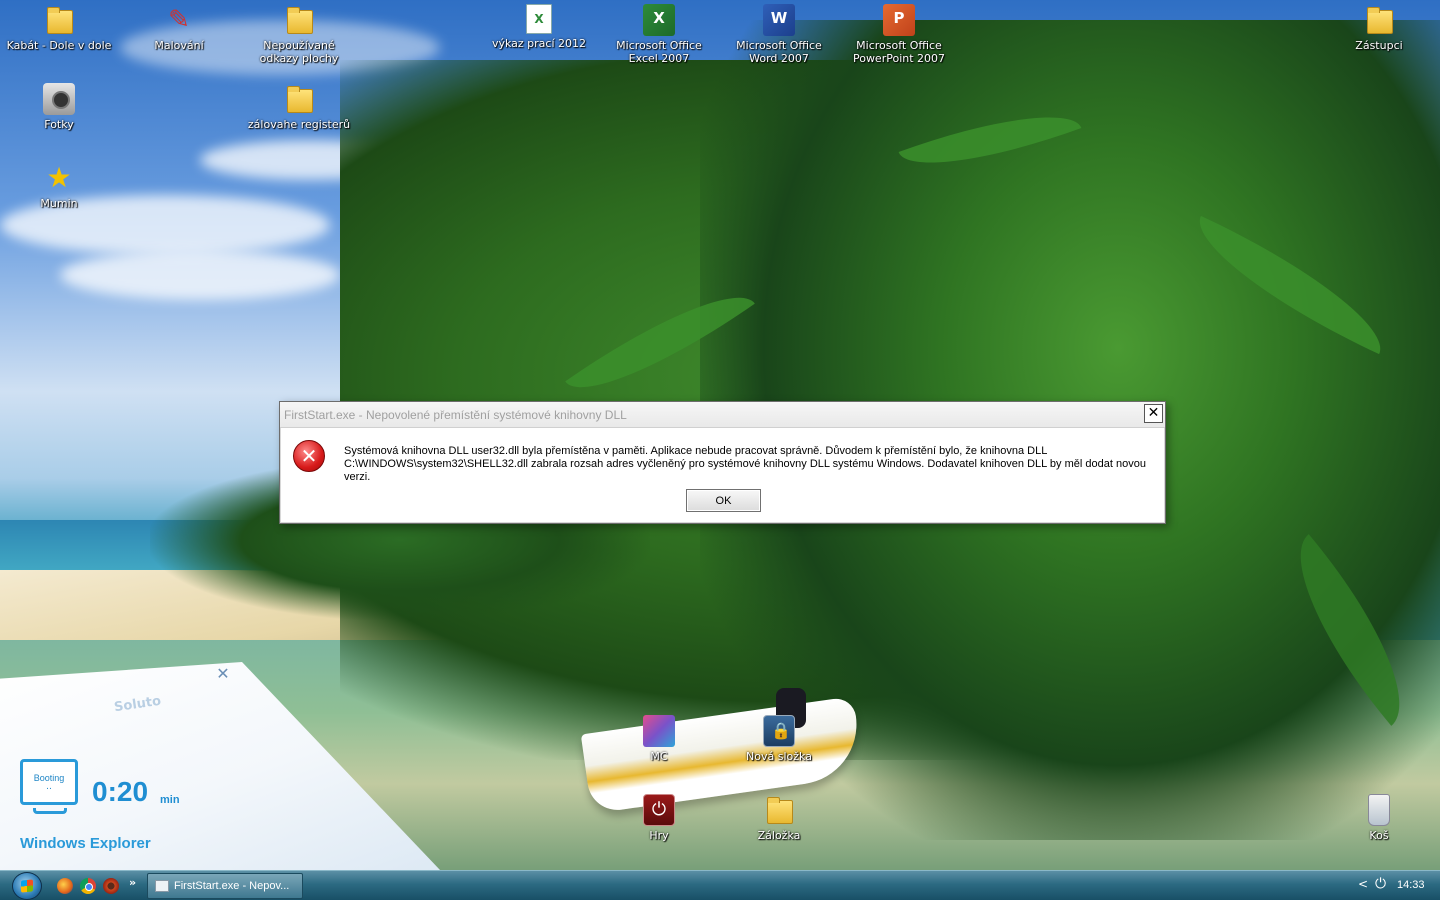 This screenshot has height=900, width=1440. I want to click on desktop-icon-fotky: Fotky, so click(59, 107).